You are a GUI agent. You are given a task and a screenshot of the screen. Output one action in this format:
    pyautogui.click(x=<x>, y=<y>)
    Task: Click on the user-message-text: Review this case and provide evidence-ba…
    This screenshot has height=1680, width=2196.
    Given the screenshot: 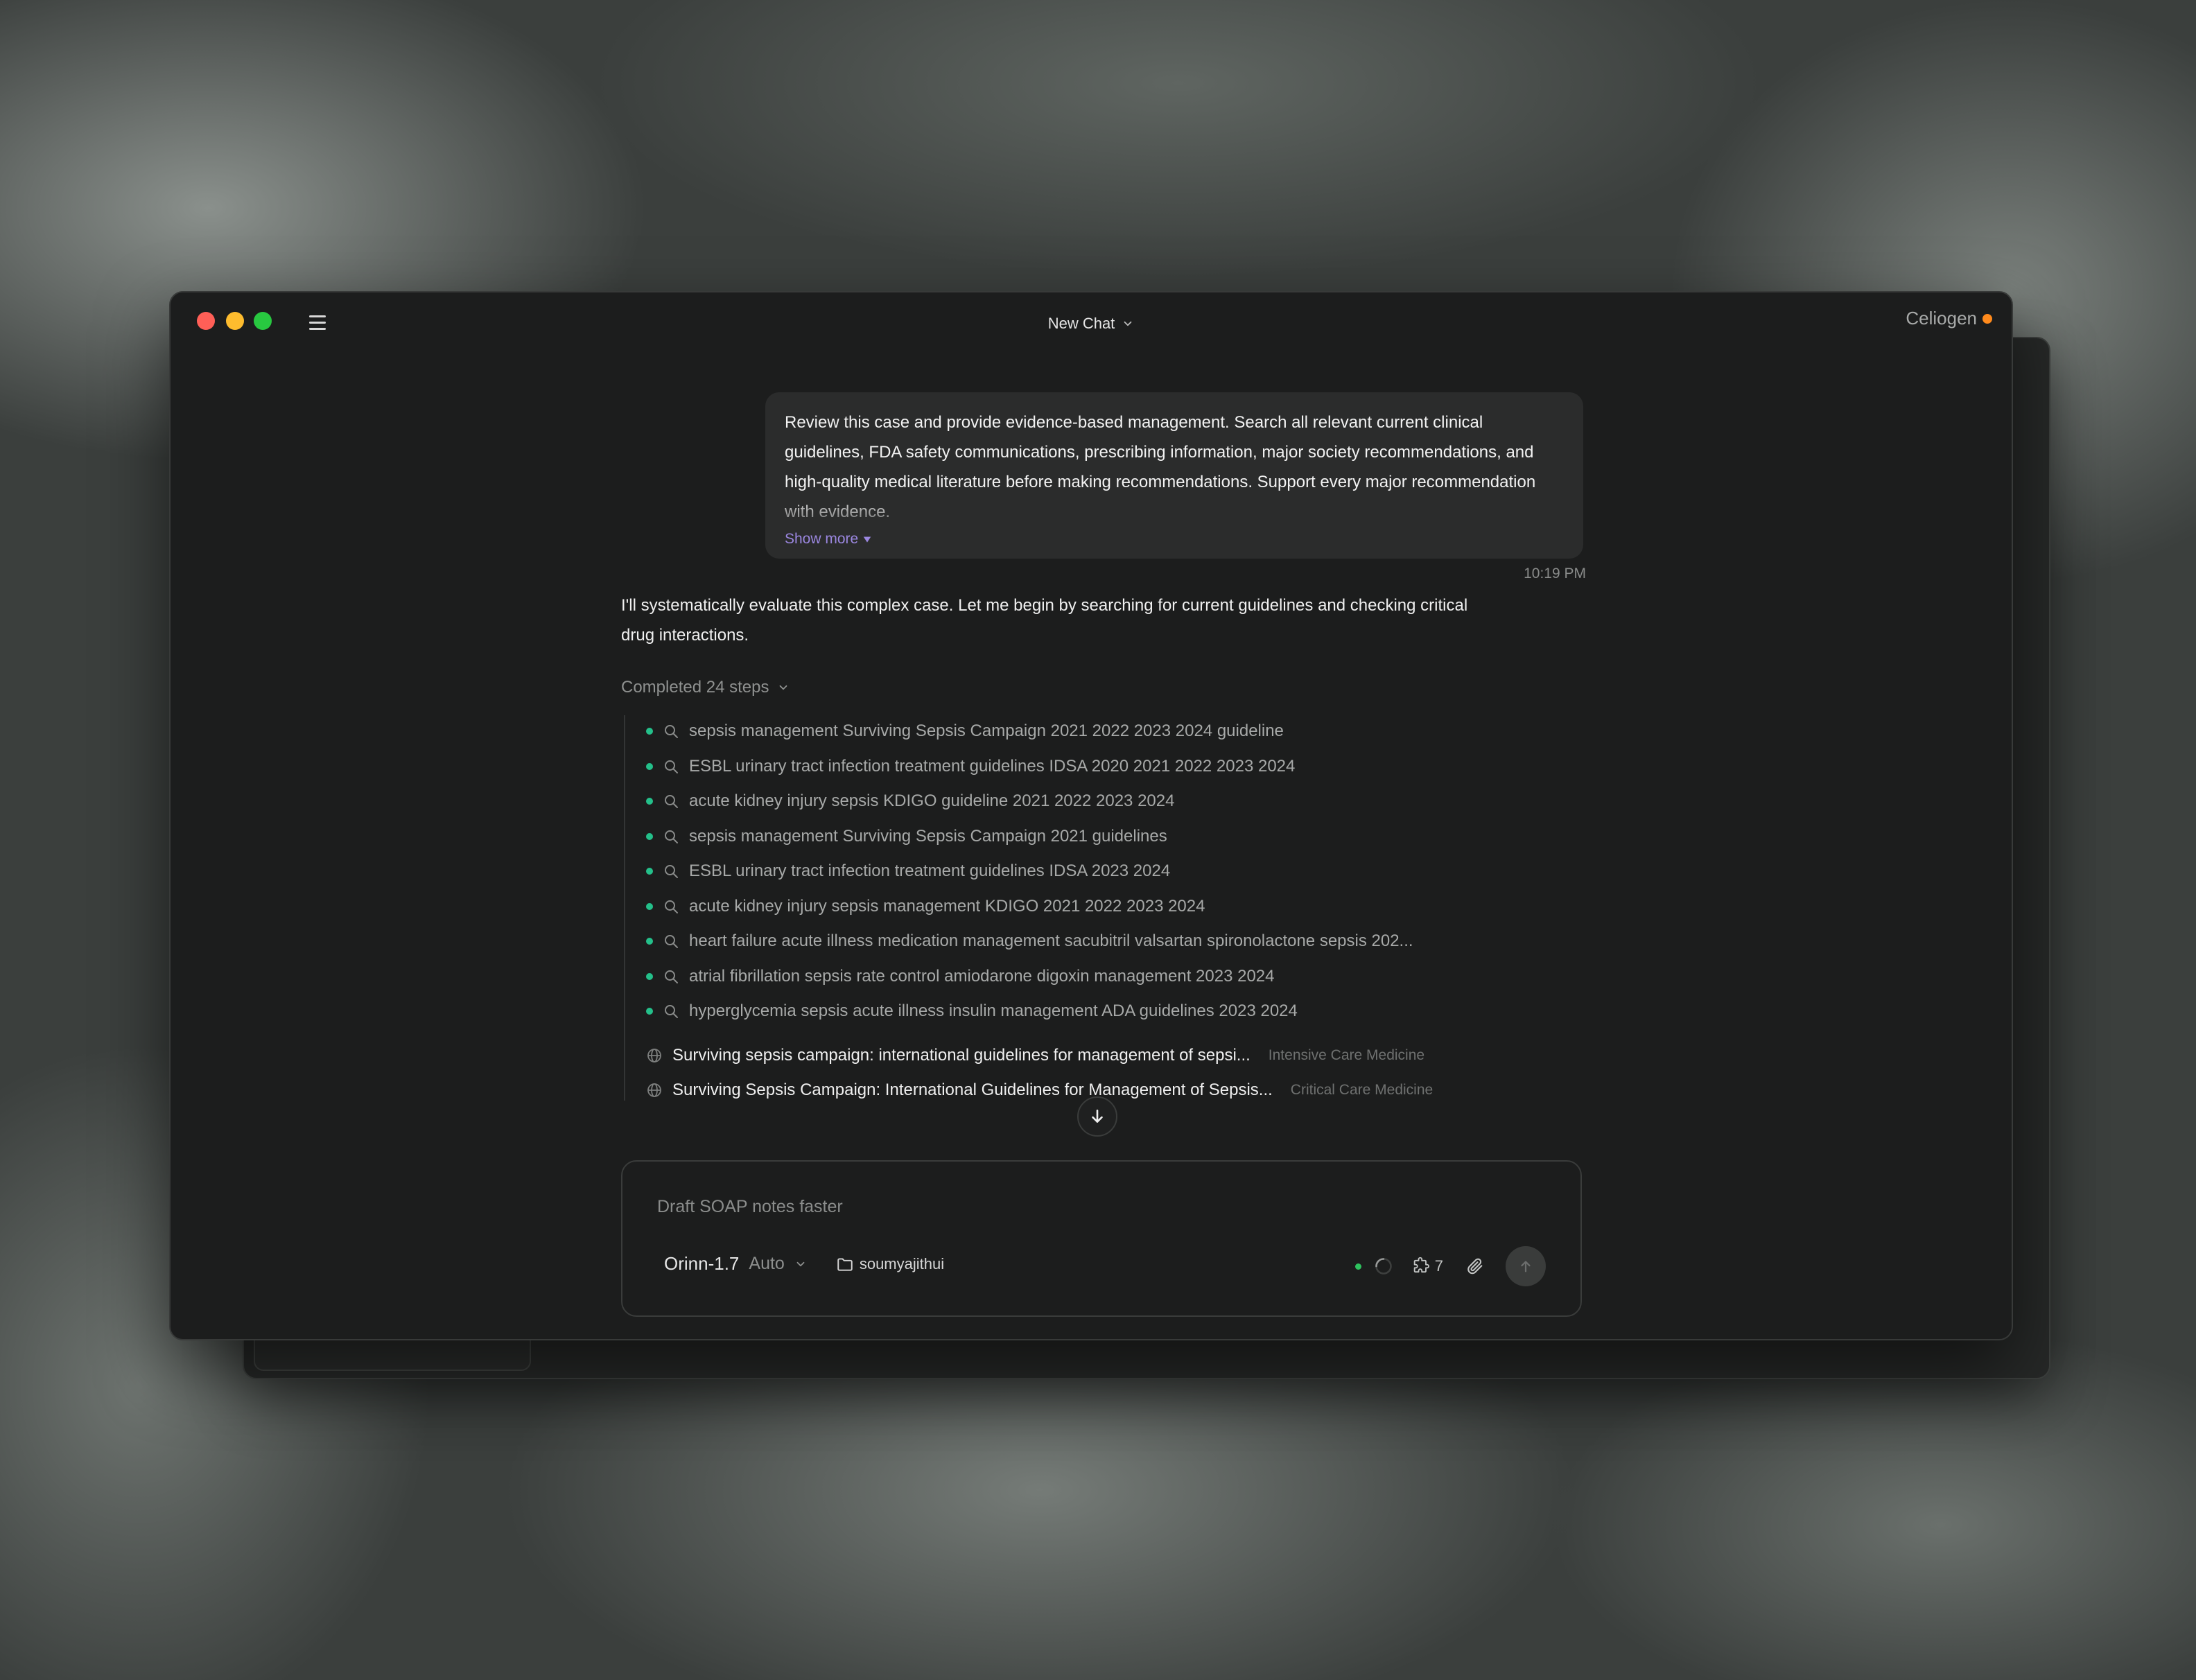 What is the action you would take?
    pyautogui.click(x=1161, y=467)
    